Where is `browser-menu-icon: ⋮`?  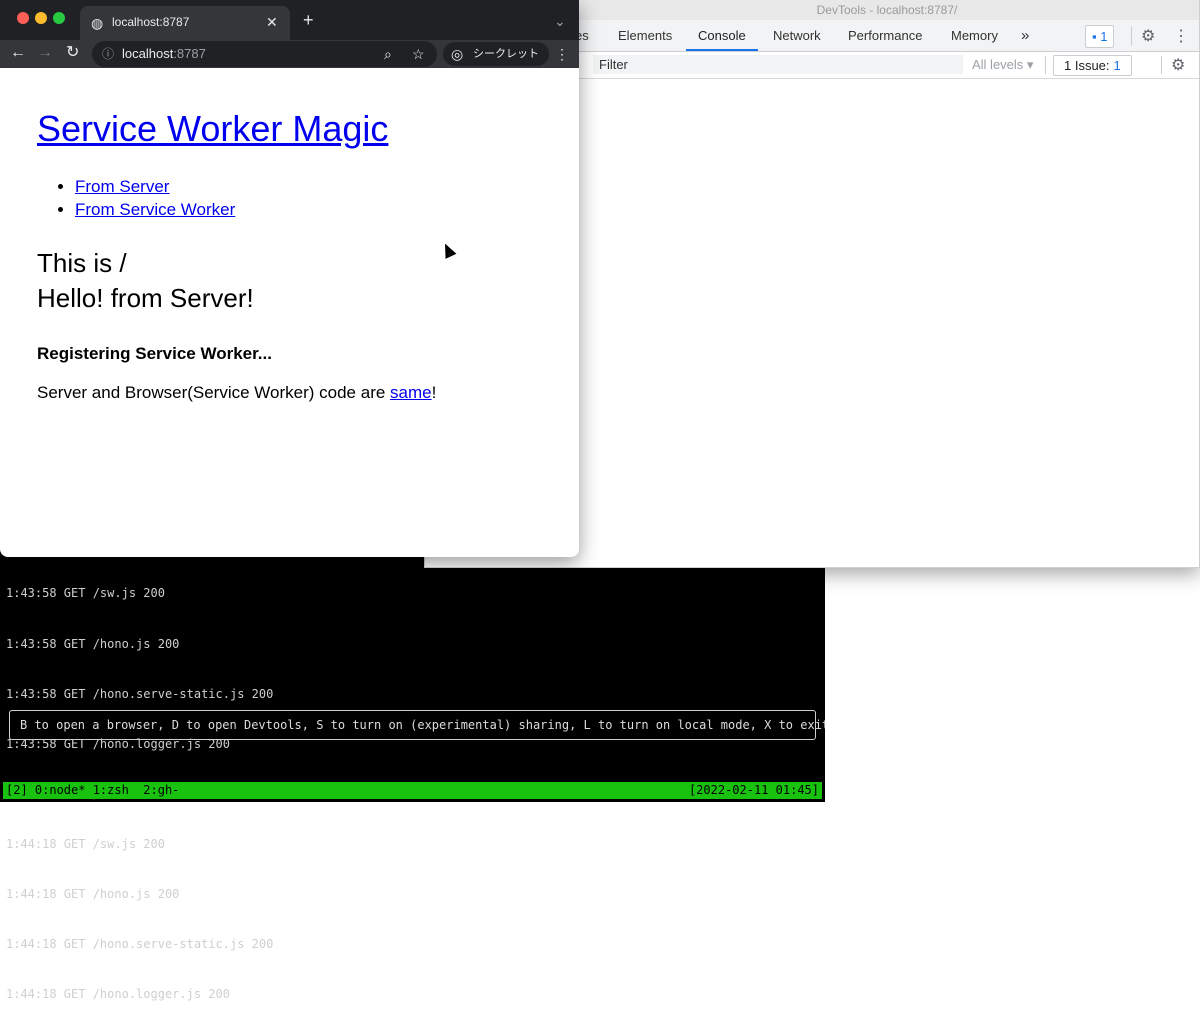
browser-menu-icon: ⋮ is located at coordinates (562, 54).